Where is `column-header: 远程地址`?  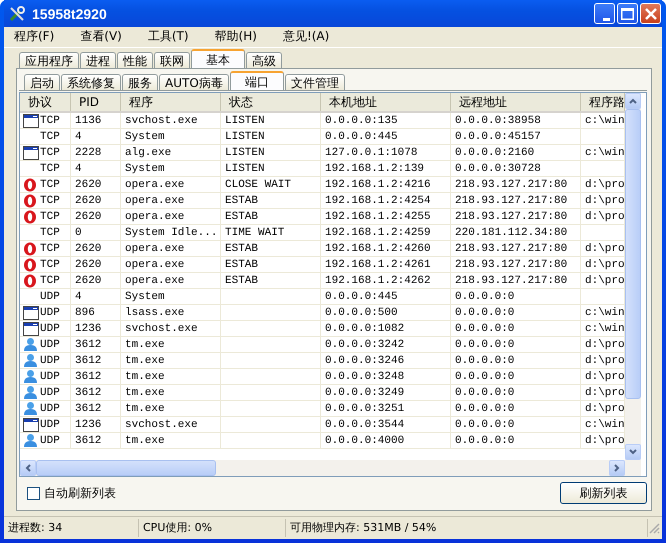
column-header: 远程地址 is located at coordinates (516, 102).